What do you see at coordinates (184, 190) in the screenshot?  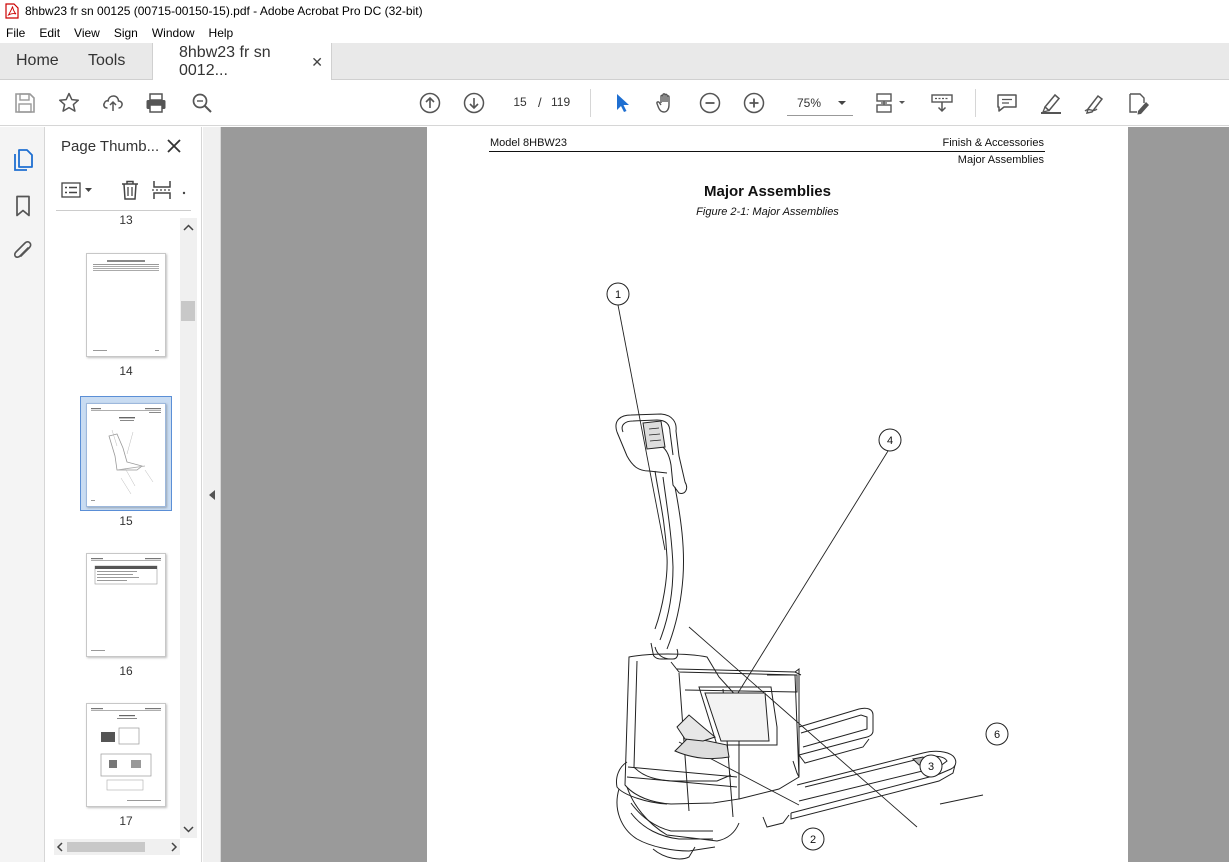 I see `more-tools-icon` at bounding box center [184, 190].